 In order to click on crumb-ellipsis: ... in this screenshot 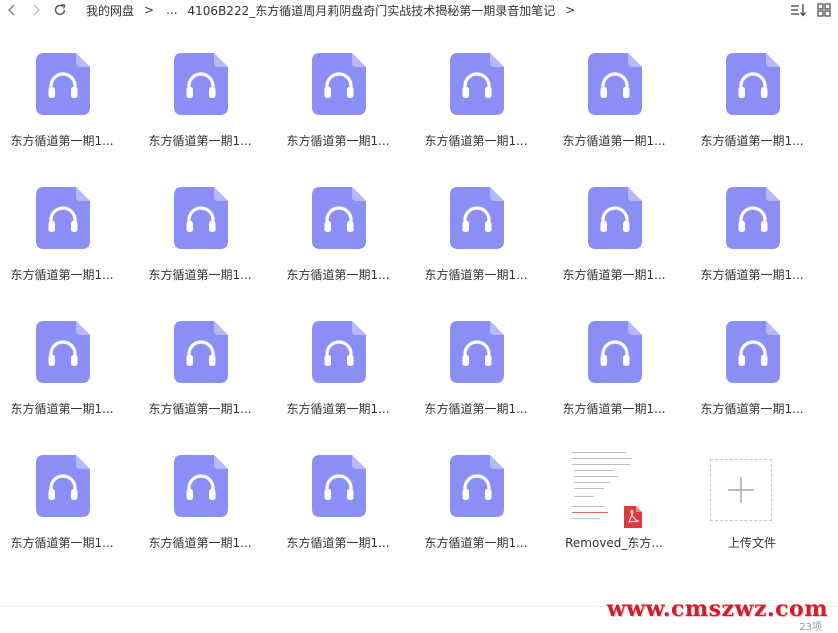, I will do `click(171, 10)`.